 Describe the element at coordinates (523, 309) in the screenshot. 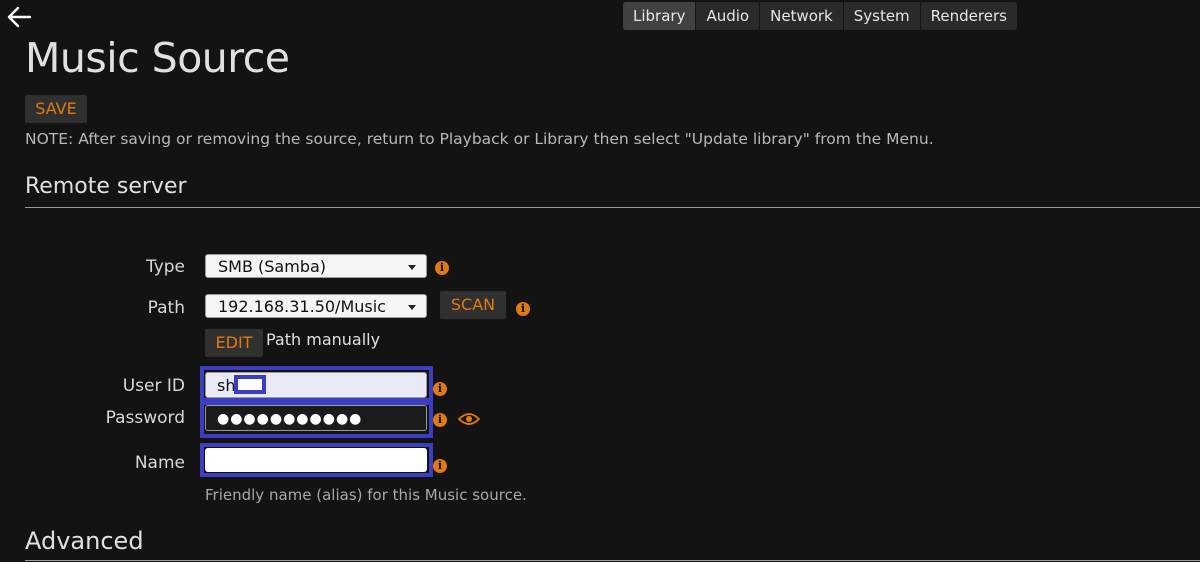

I see `path-info-icon: i` at that location.